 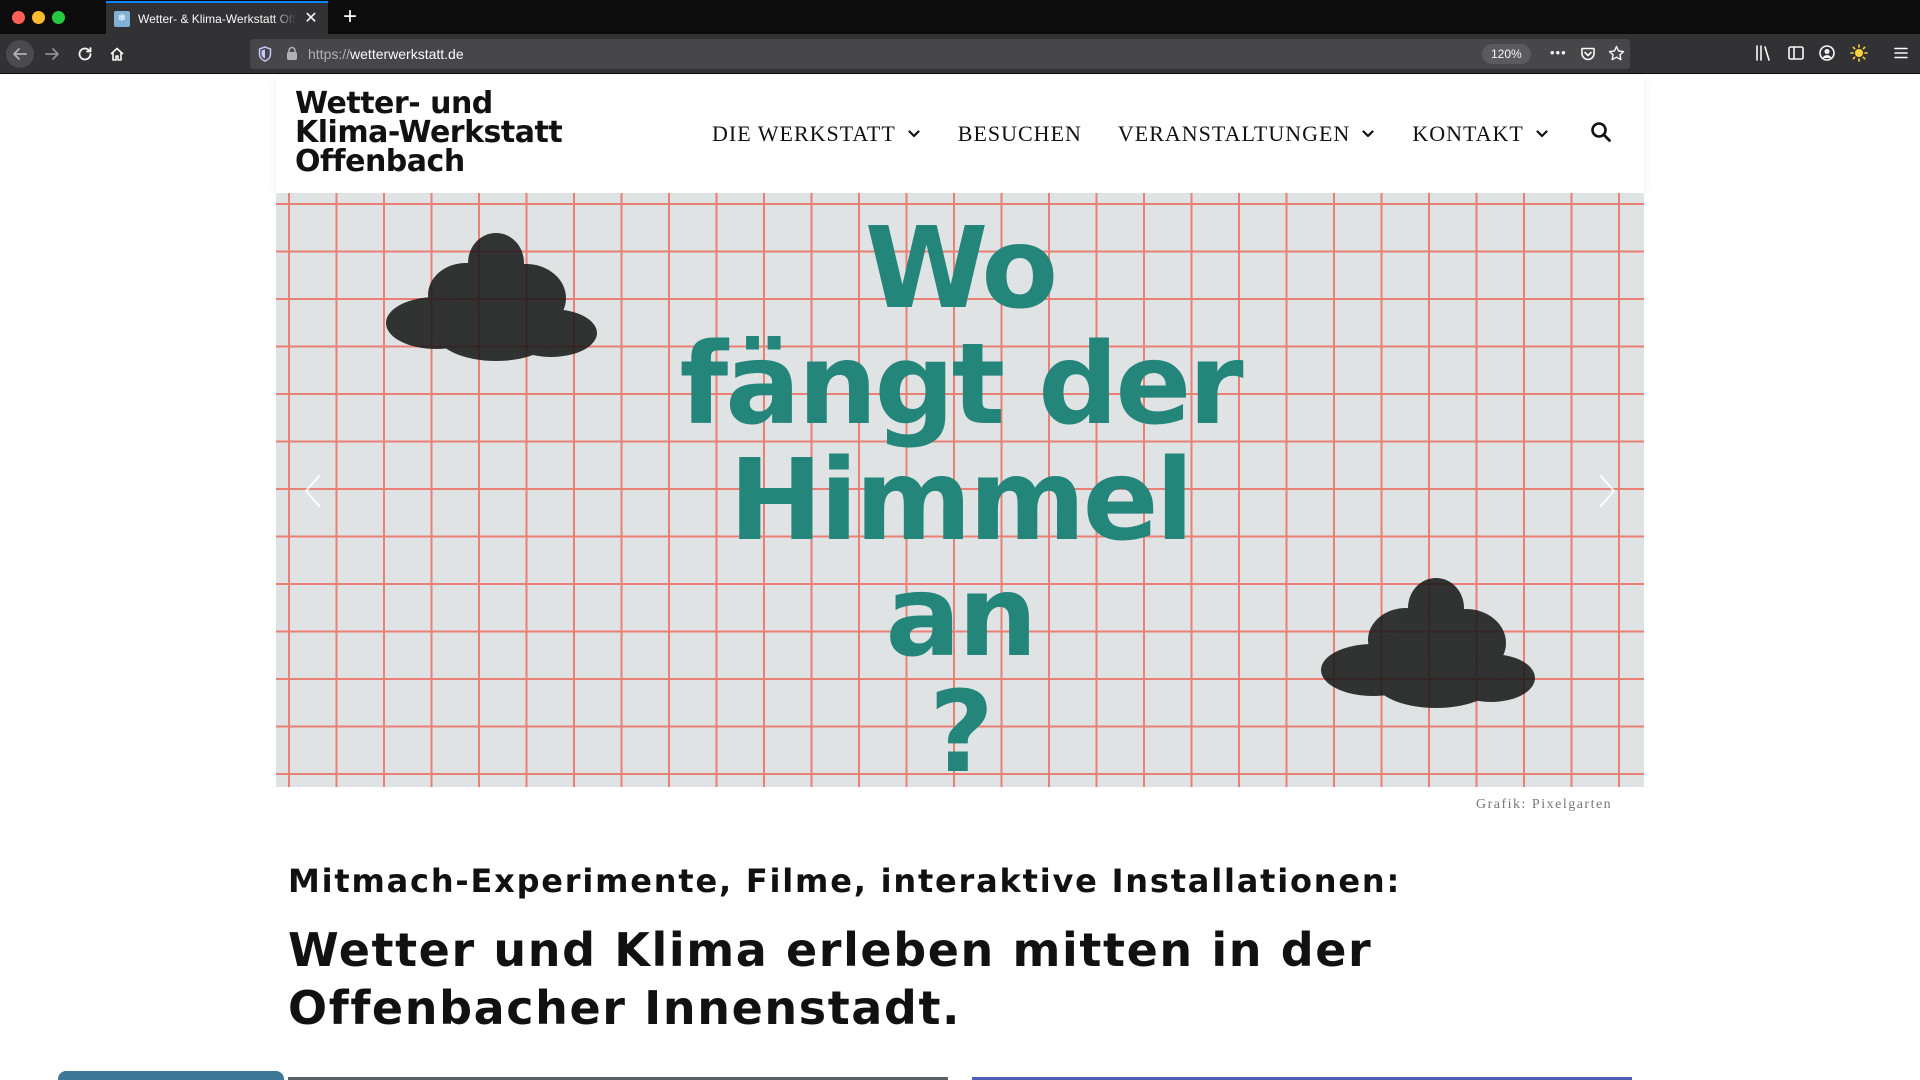 I want to click on home-button, so click(x=117, y=54).